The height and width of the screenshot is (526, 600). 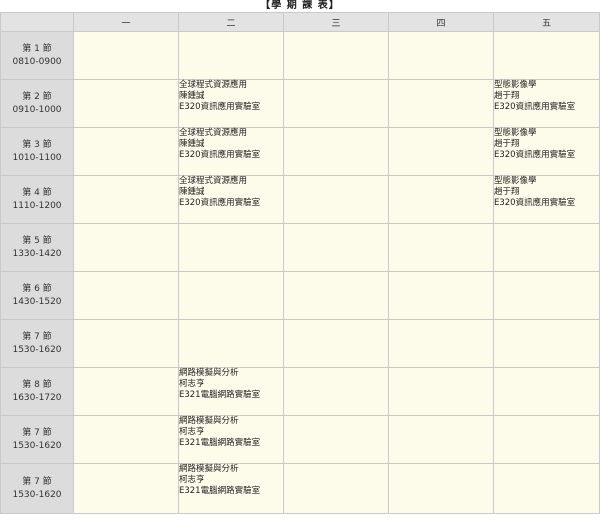 I want to click on period-cell: 第 8 節 1630-1720, so click(x=37, y=391).